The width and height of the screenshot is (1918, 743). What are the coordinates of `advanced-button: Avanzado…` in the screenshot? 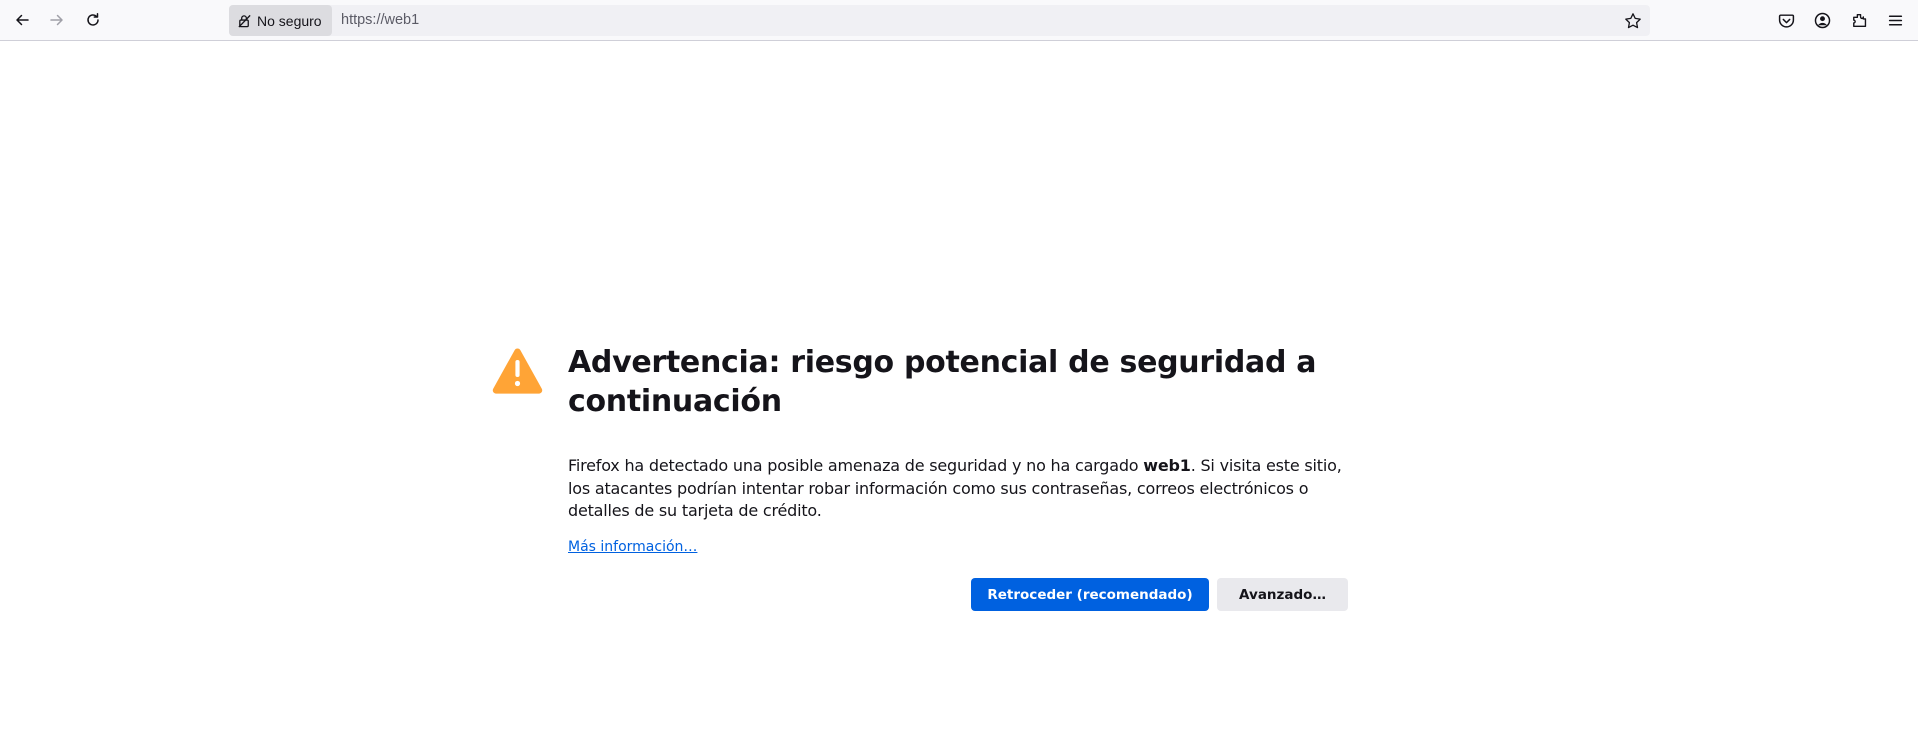 It's located at (1282, 594).